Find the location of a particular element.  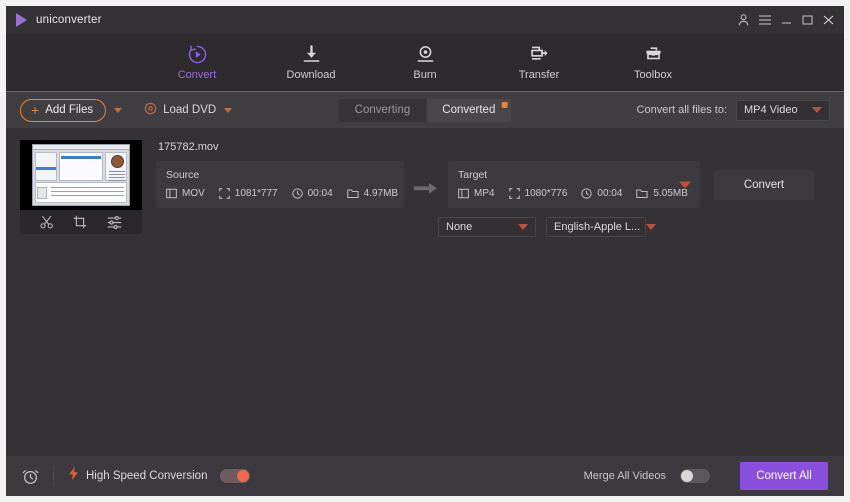

trim-icon is located at coordinates (47, 222).